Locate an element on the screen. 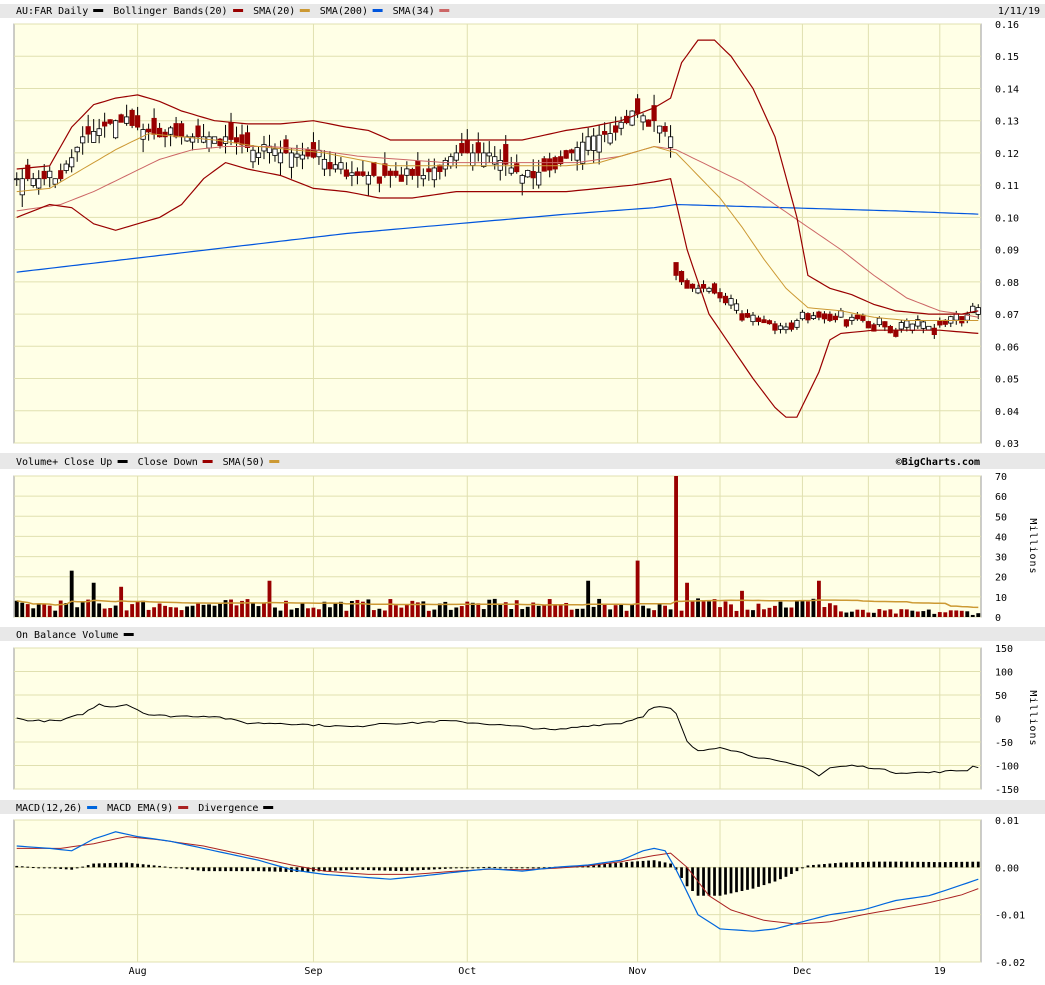  price-y-tick-label: 0.04 is located at coordinates (1007, 412).